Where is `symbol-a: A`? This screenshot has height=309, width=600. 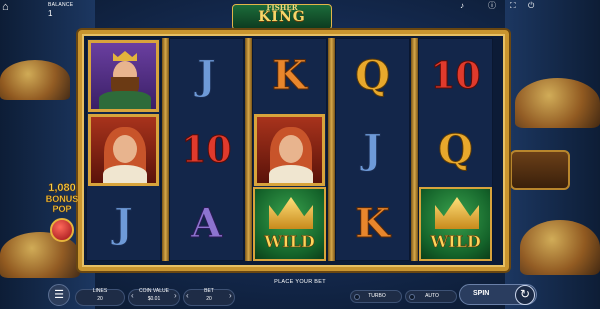
symbol-a: A is located at coordinates (206, 223).